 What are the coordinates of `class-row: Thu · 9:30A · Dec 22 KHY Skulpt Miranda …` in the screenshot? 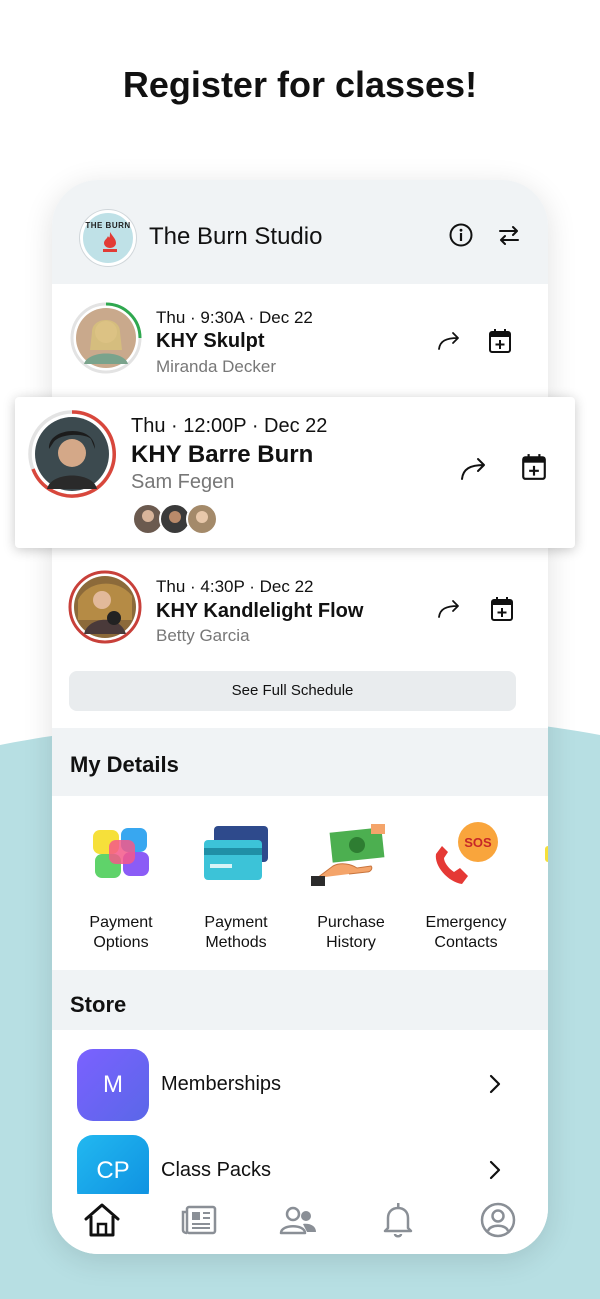 It's located at (300, 339).